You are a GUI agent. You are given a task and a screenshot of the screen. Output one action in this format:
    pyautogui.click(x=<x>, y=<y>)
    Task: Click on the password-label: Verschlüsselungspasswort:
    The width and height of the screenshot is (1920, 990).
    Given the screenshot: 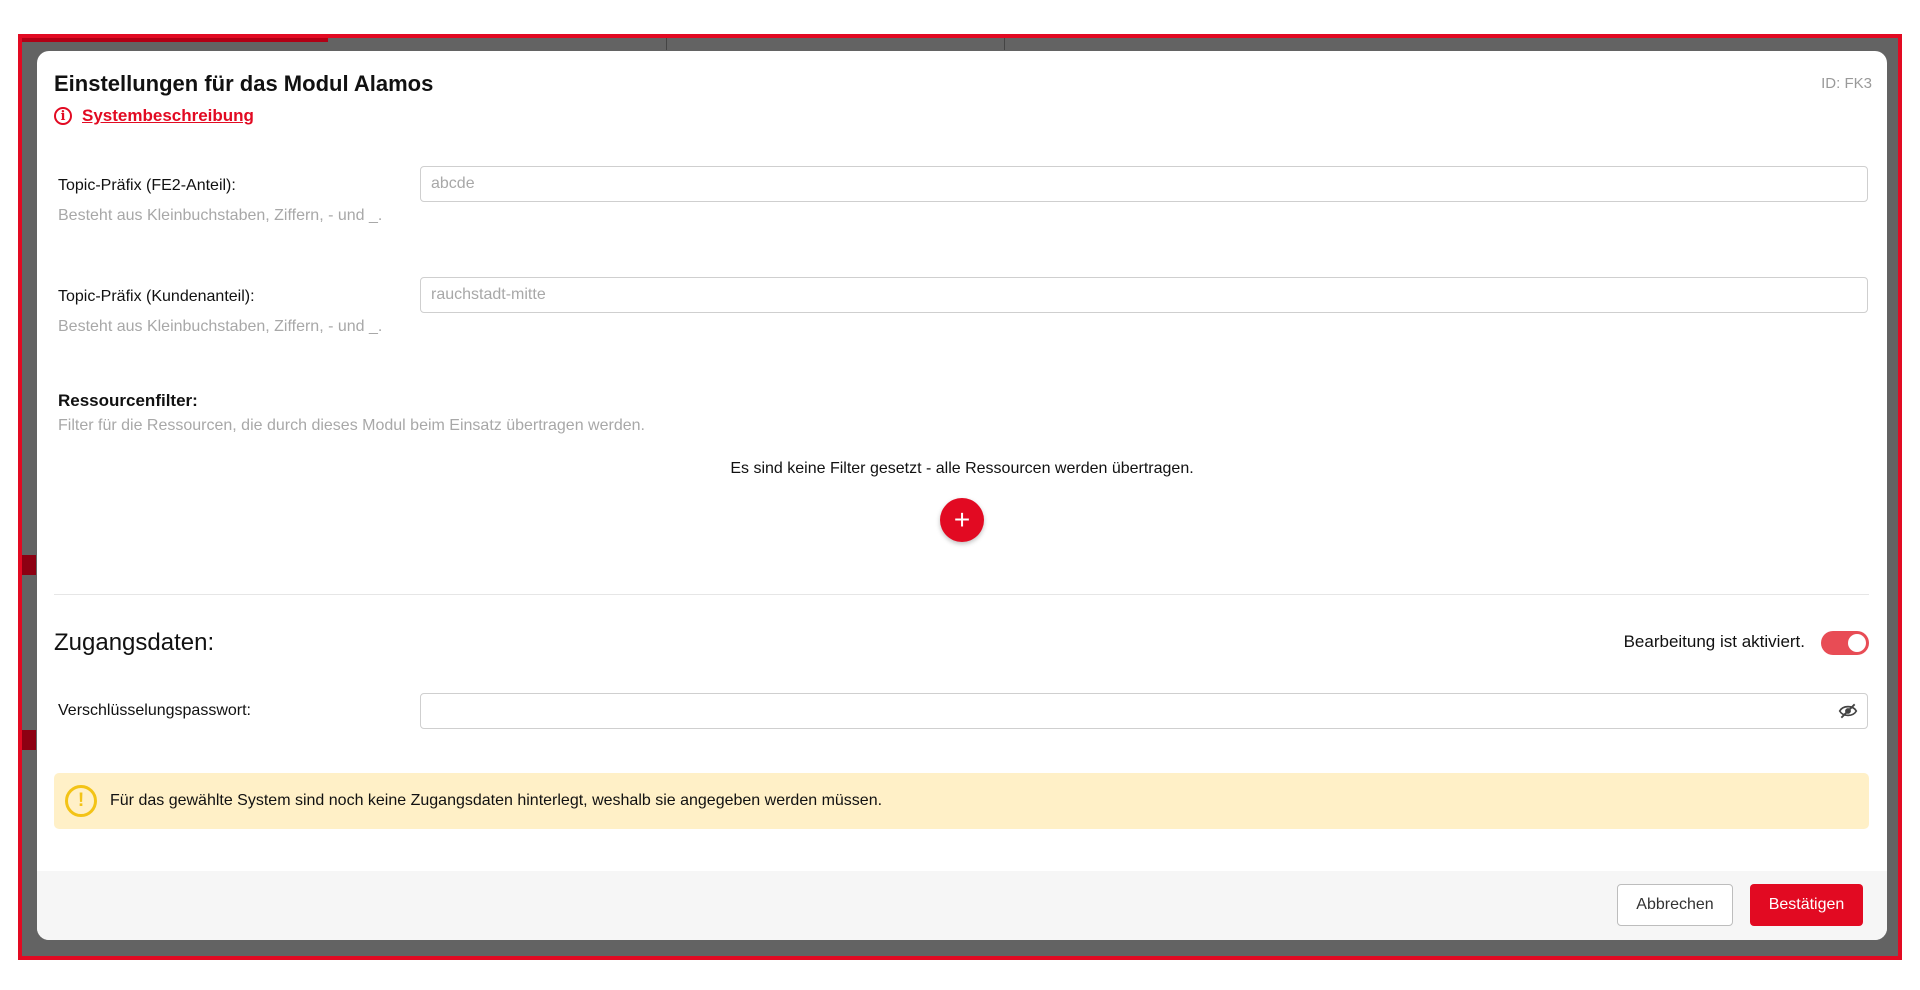 What is the action you would take?
    pyautogui.click(x=154, y=710)
    